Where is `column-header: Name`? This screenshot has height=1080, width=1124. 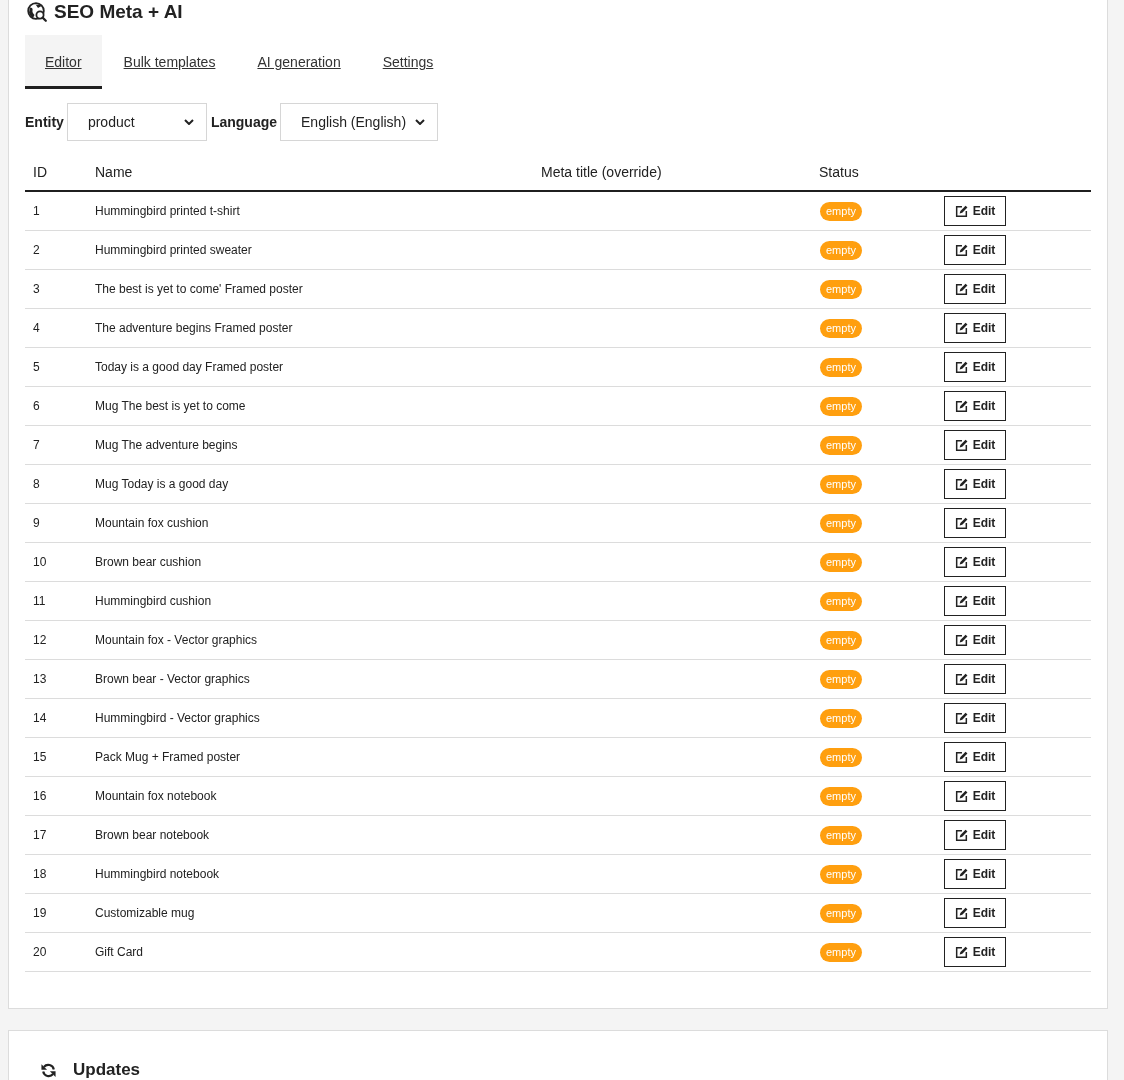 column-header: Name is located at coordinates (114, 171).